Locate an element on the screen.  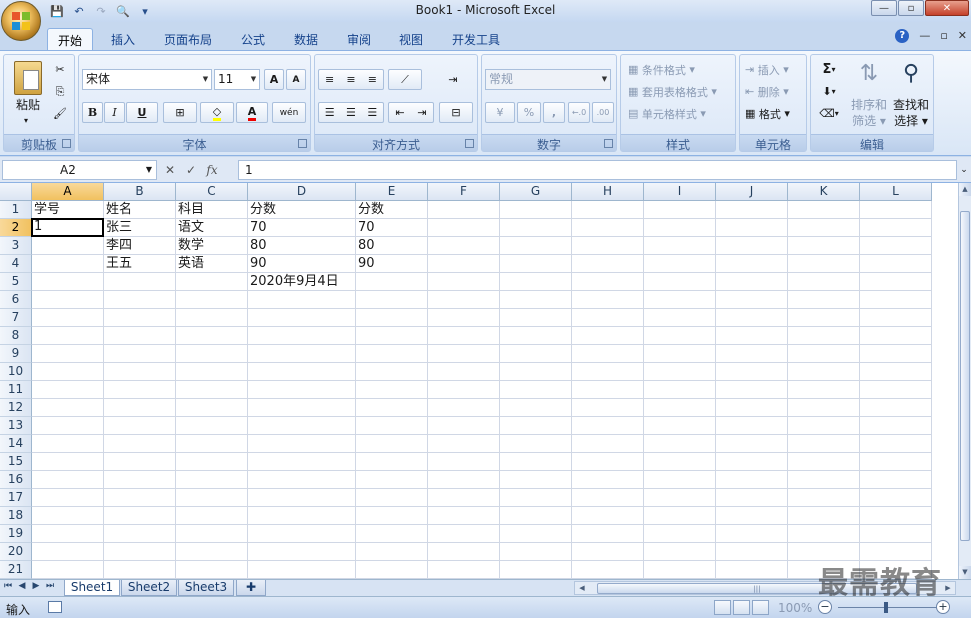
cell-k11 is located at coordinates (824, 390).